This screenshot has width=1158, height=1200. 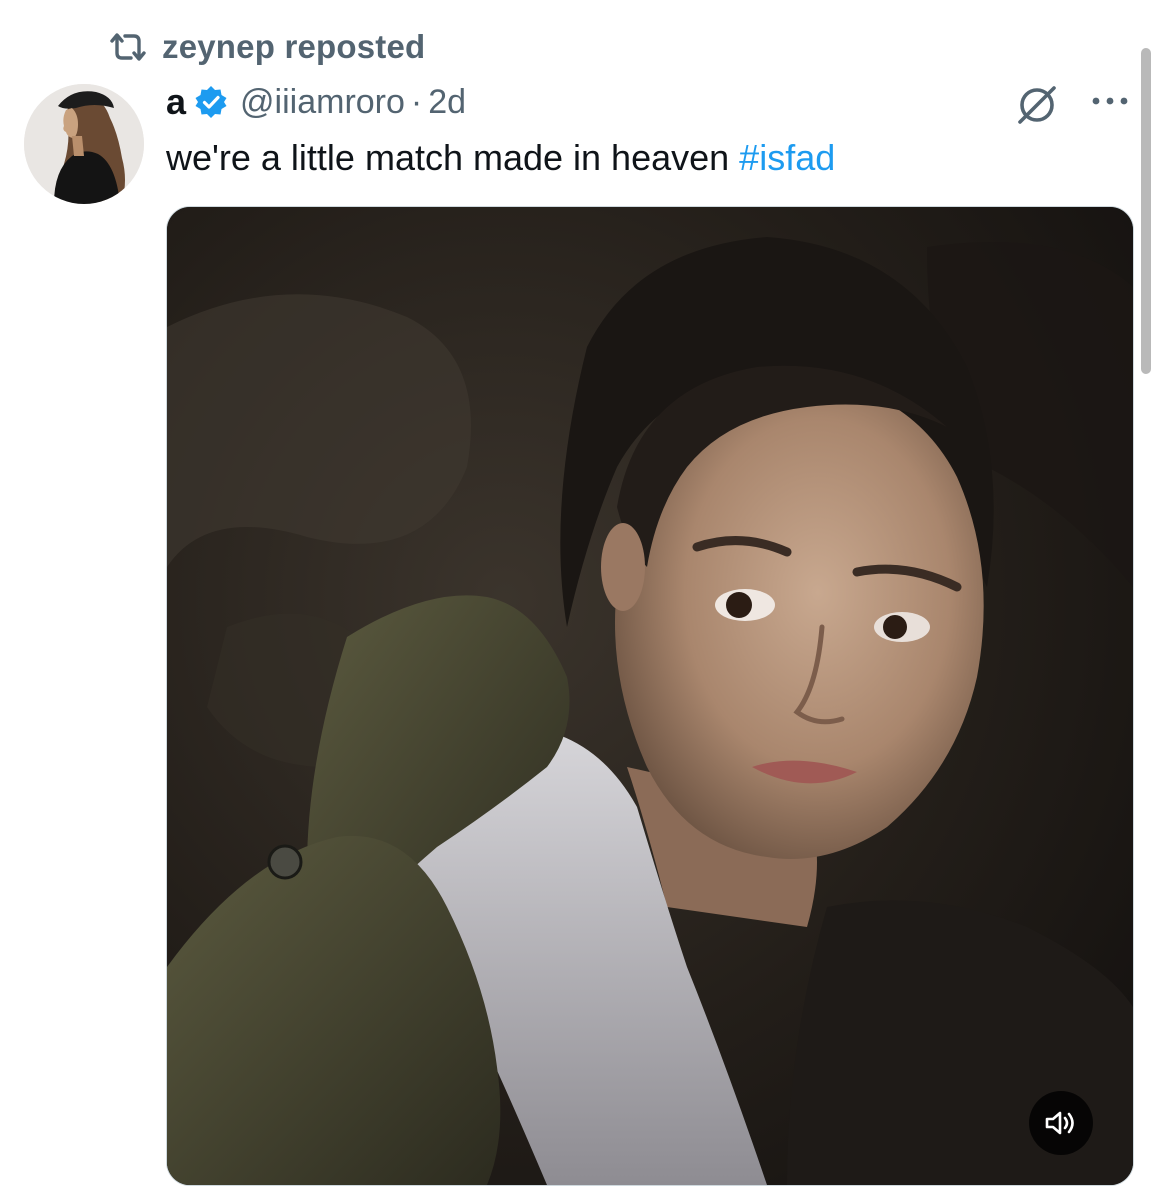 I want to click on repost-context: zeynep reposted, so click(x=266, y=47).